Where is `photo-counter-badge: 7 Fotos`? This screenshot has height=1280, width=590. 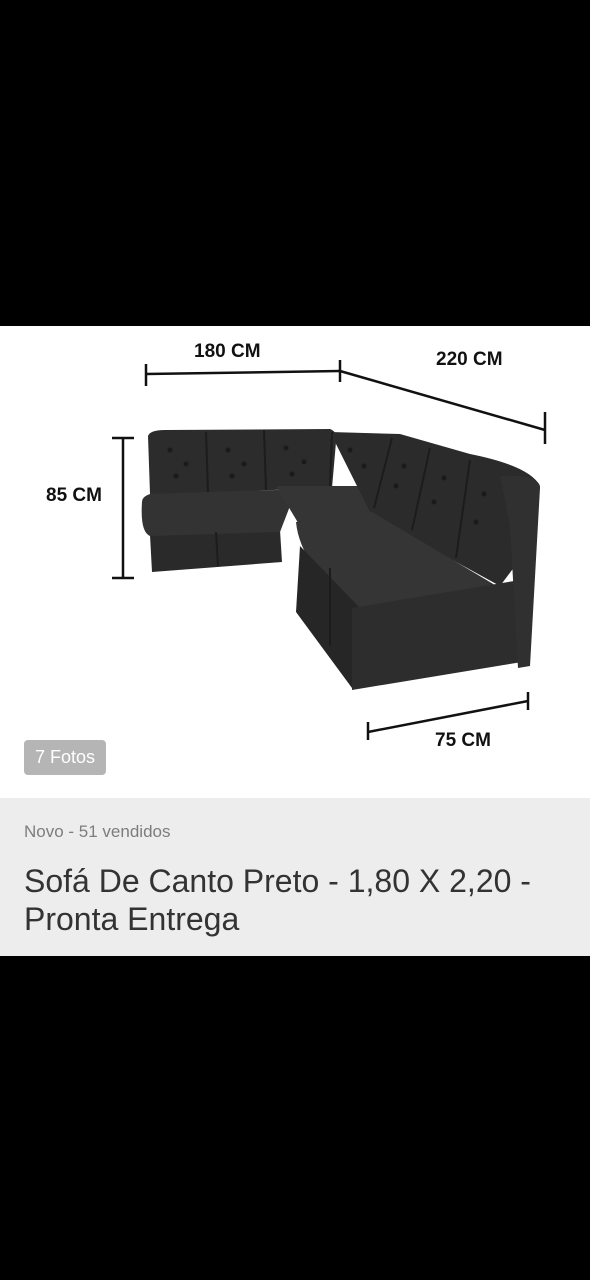 photo-counter-badge: 7 Fotos is located at coordinates (65, 757).